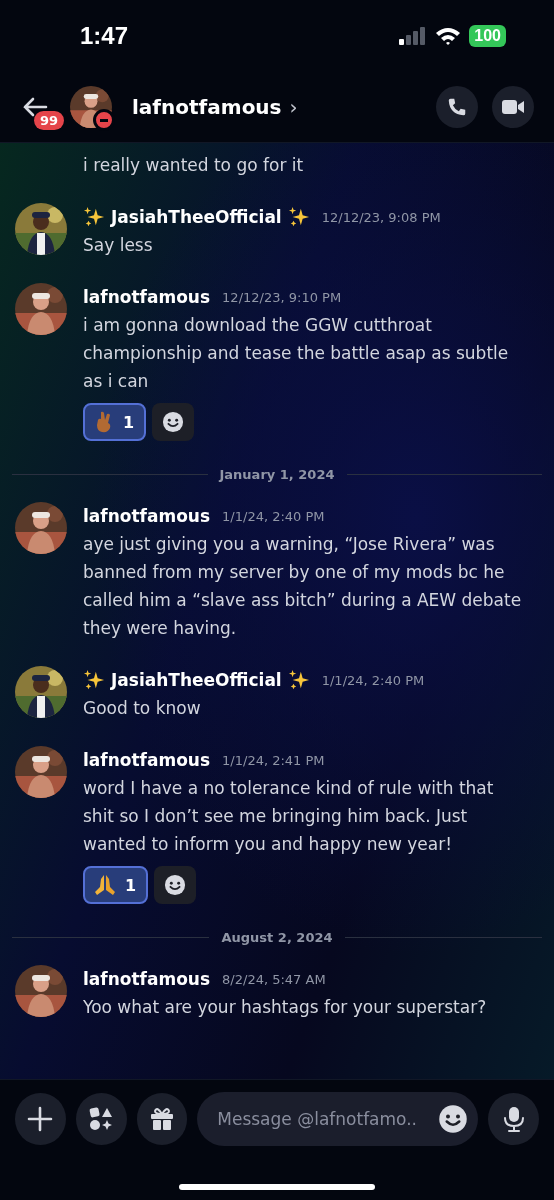 The image size is (554, 1200). What do you see at coordinates (277, 937) in the screenshot?
I see `date-divider: August 2, 2024` at bounding box center [277, 937].